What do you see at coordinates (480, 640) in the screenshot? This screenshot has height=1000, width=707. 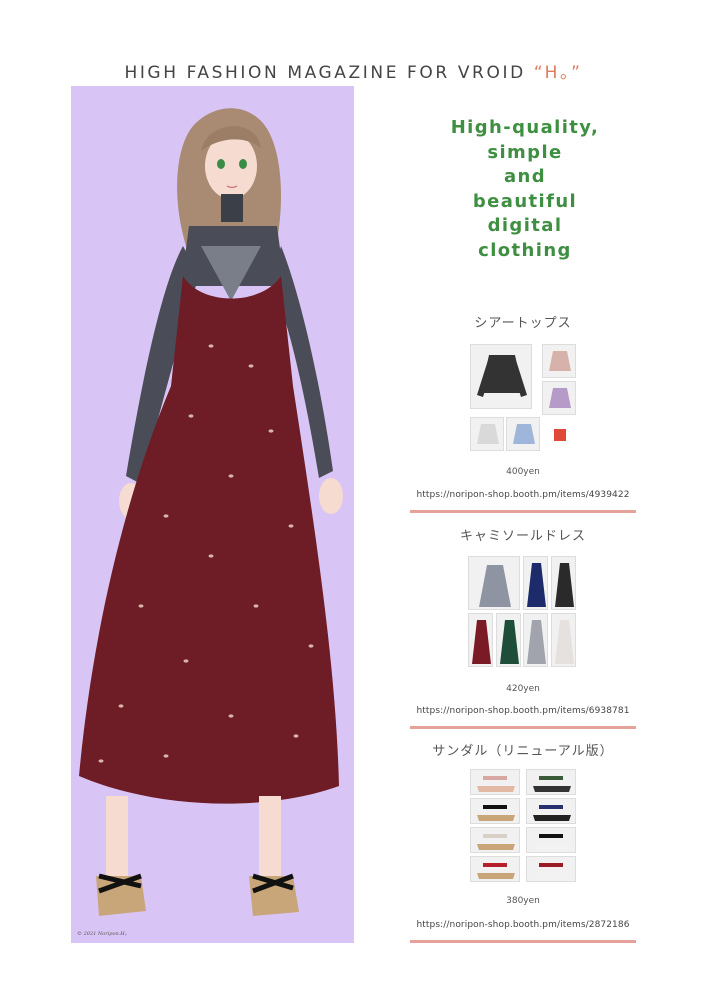 I see `product-thumbnail-burgundy` at bounding box center [480, 640].